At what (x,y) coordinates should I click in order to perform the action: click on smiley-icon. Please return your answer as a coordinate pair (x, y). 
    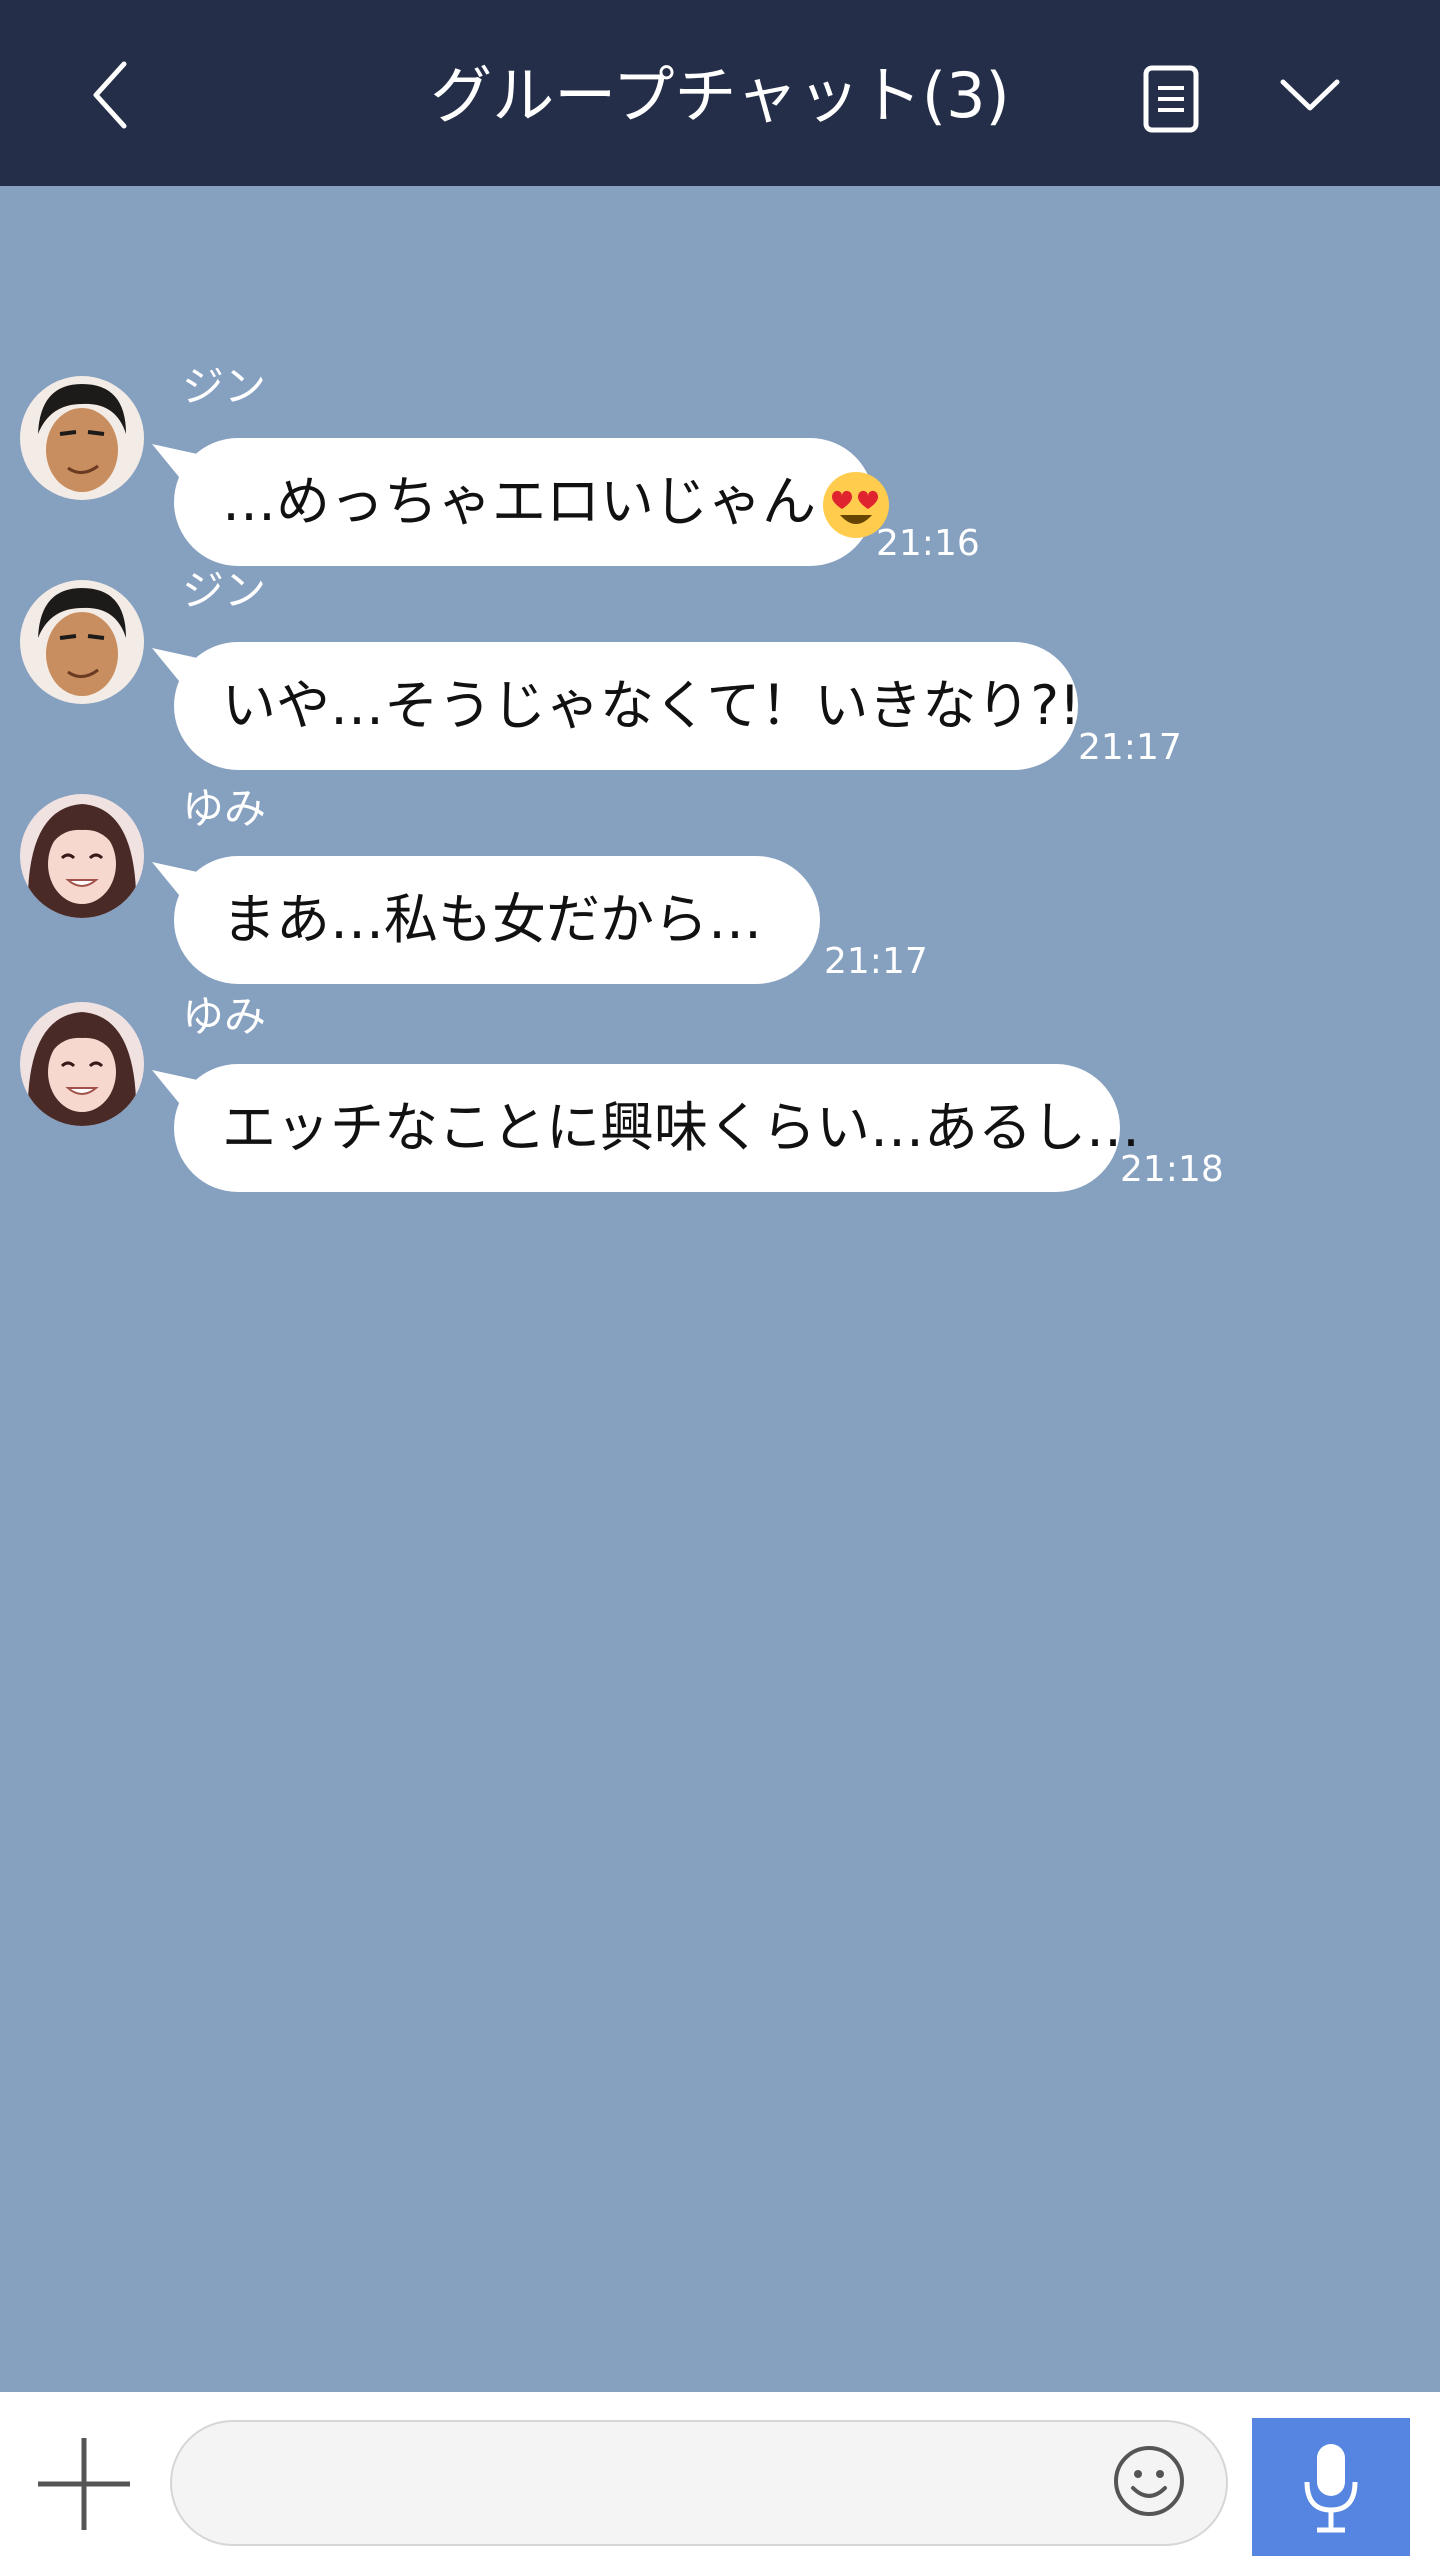
    Looking at the image, I should click on (1149, 2481).